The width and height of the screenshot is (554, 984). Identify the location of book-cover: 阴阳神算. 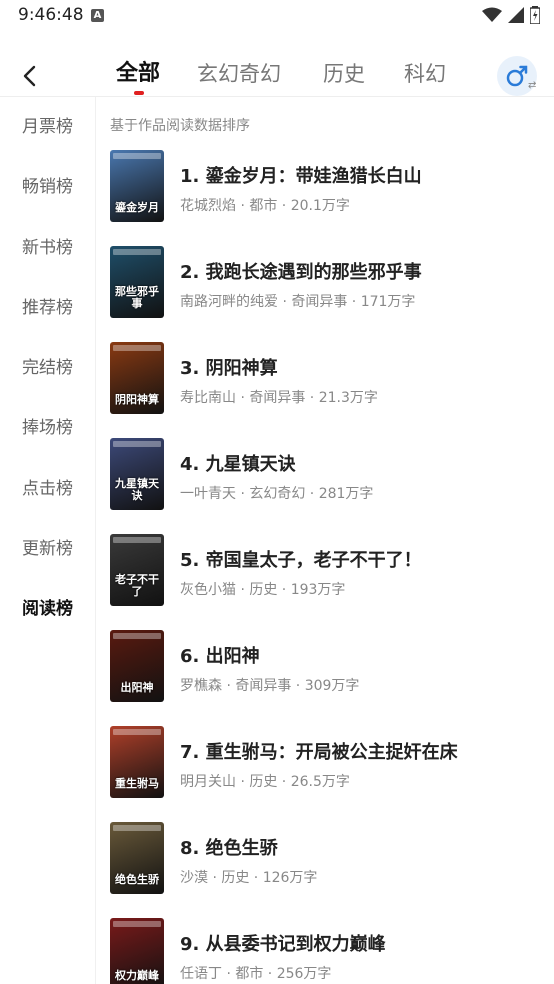
(137, 378).